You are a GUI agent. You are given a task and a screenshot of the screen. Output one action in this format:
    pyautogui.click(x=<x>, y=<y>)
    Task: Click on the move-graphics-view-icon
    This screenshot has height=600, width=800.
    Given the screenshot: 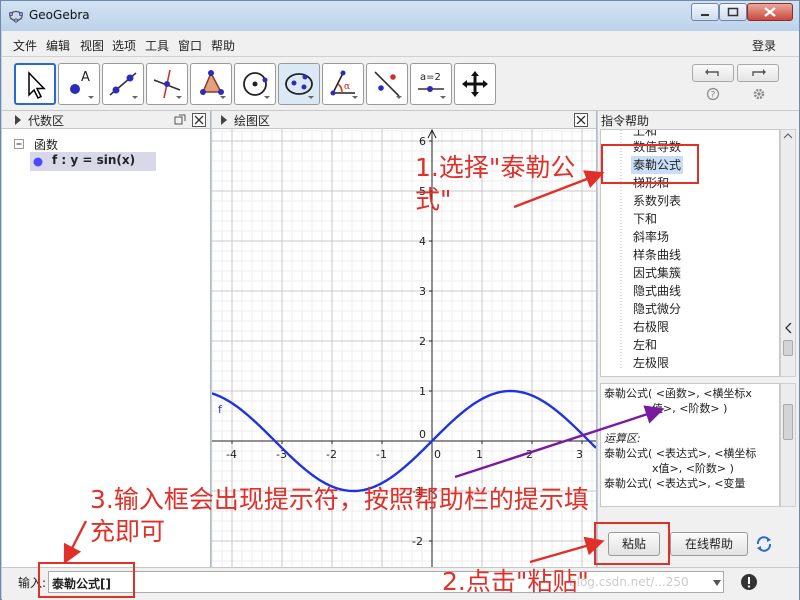 What is the action you would take?
    pyautogui.click(x=475, y=84)
    